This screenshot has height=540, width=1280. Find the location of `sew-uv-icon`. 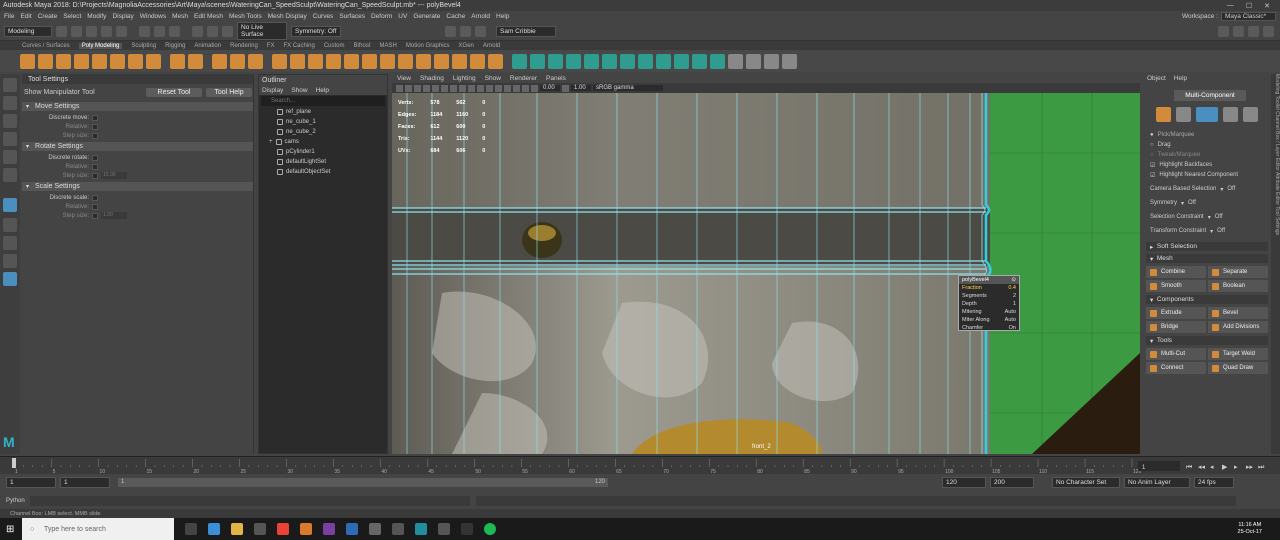

sew-uv-icon is located at coordinates (681, 61).